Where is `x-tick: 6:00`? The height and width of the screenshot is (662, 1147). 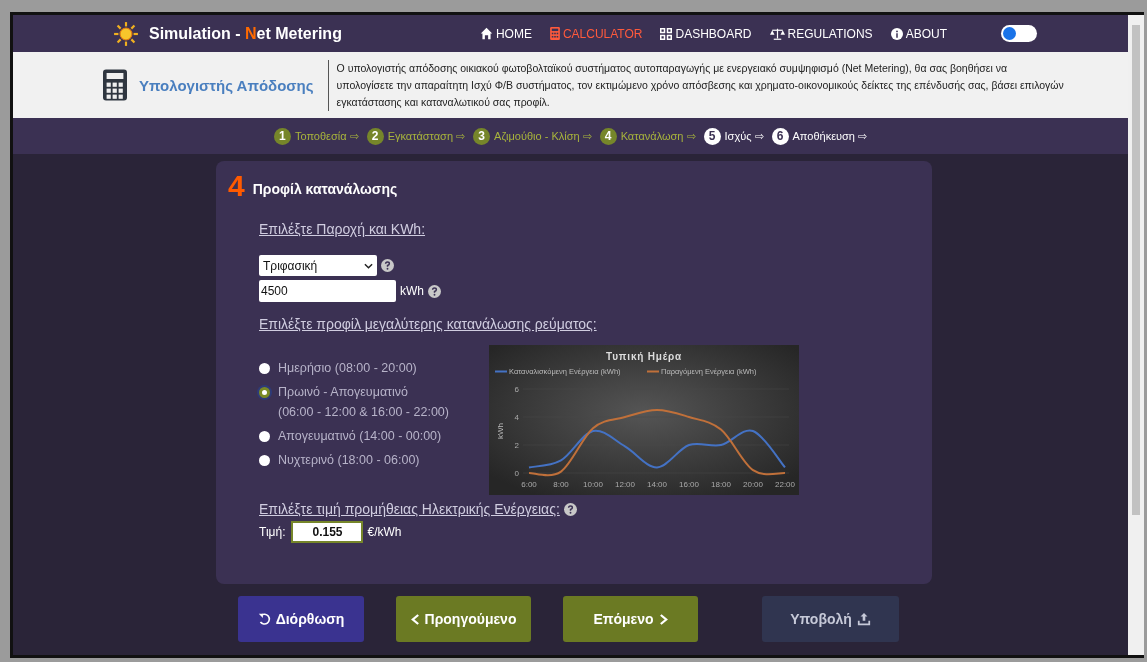 x-tick: 6:00 is located at coordinates (529, 484).